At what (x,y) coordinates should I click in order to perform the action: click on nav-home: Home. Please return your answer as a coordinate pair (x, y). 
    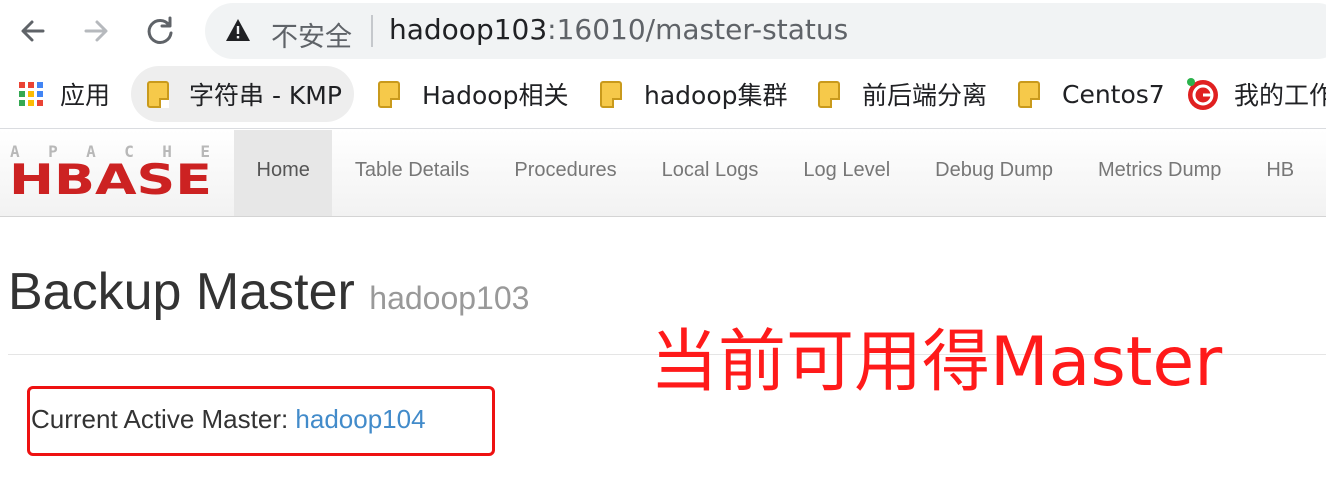
    Looking at the image, I should click on (283, 173).